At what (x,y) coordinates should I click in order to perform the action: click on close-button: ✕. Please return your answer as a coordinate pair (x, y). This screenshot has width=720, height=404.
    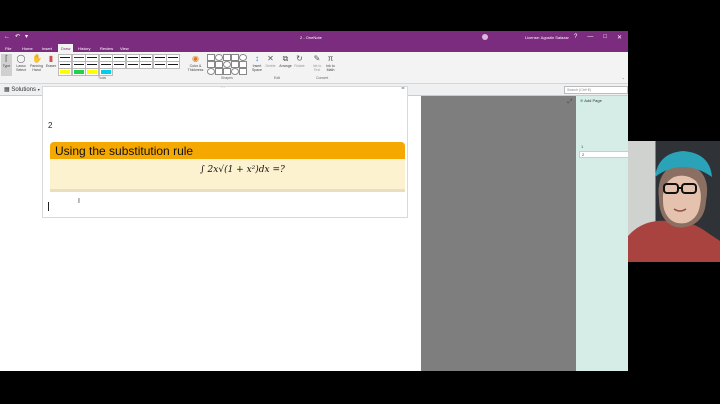
    Looking at the image, I should click on (619, 37).